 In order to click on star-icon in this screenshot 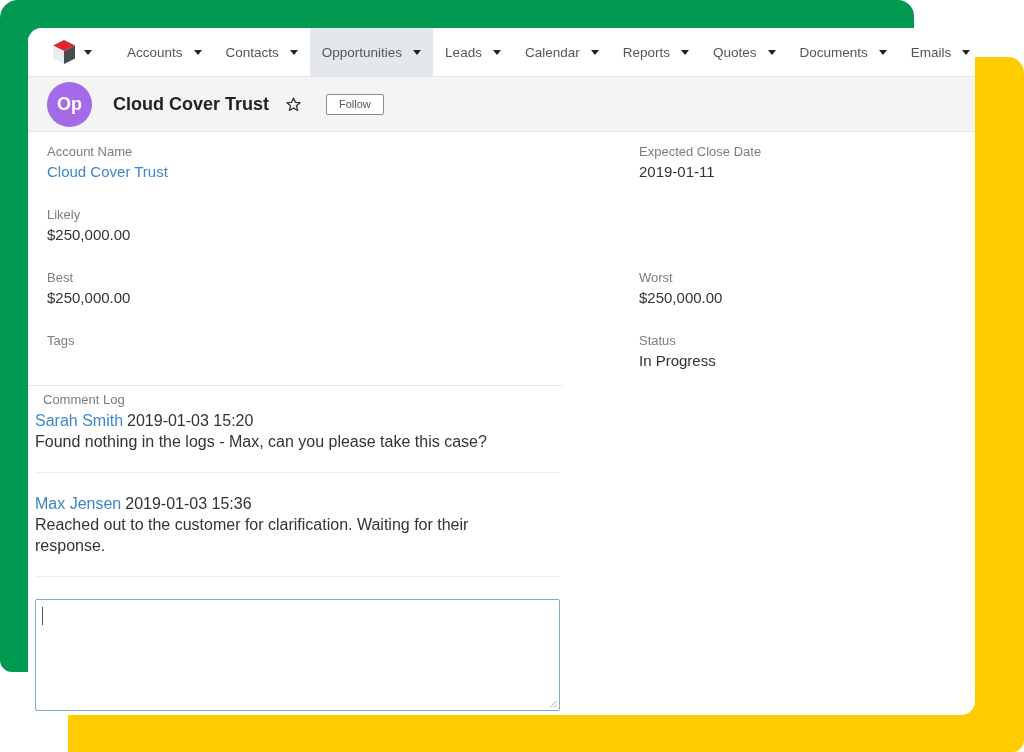, I will do `click(293, 104)`.